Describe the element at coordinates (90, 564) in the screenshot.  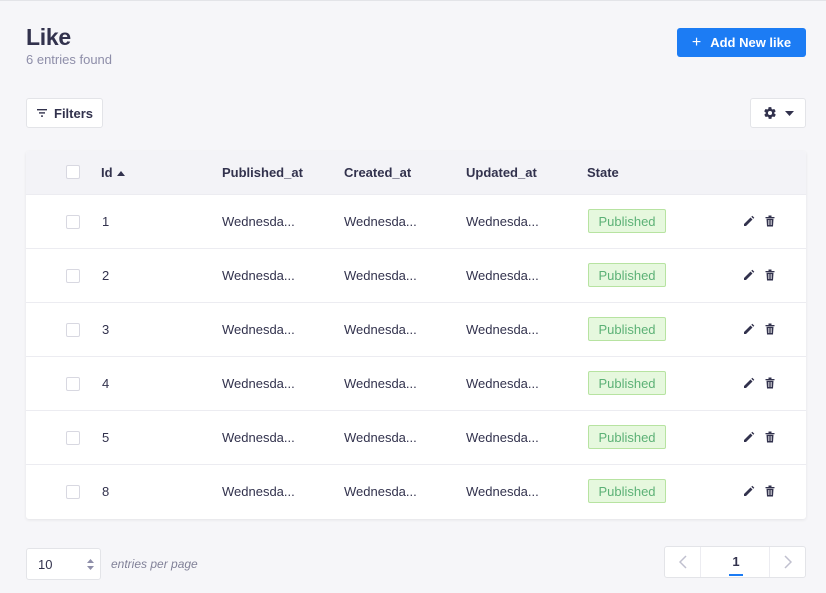
I see `stepper-arrows-icon` at that location.